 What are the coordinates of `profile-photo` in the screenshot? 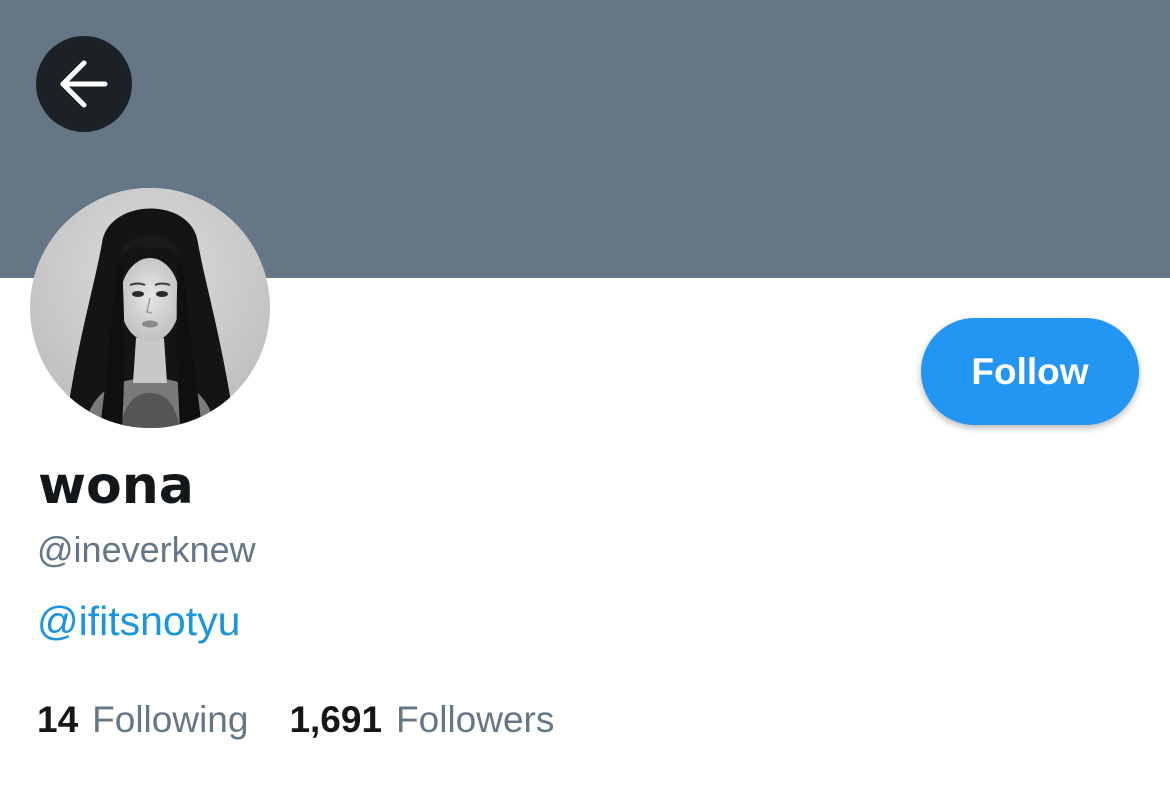 It's located at (150, 308).